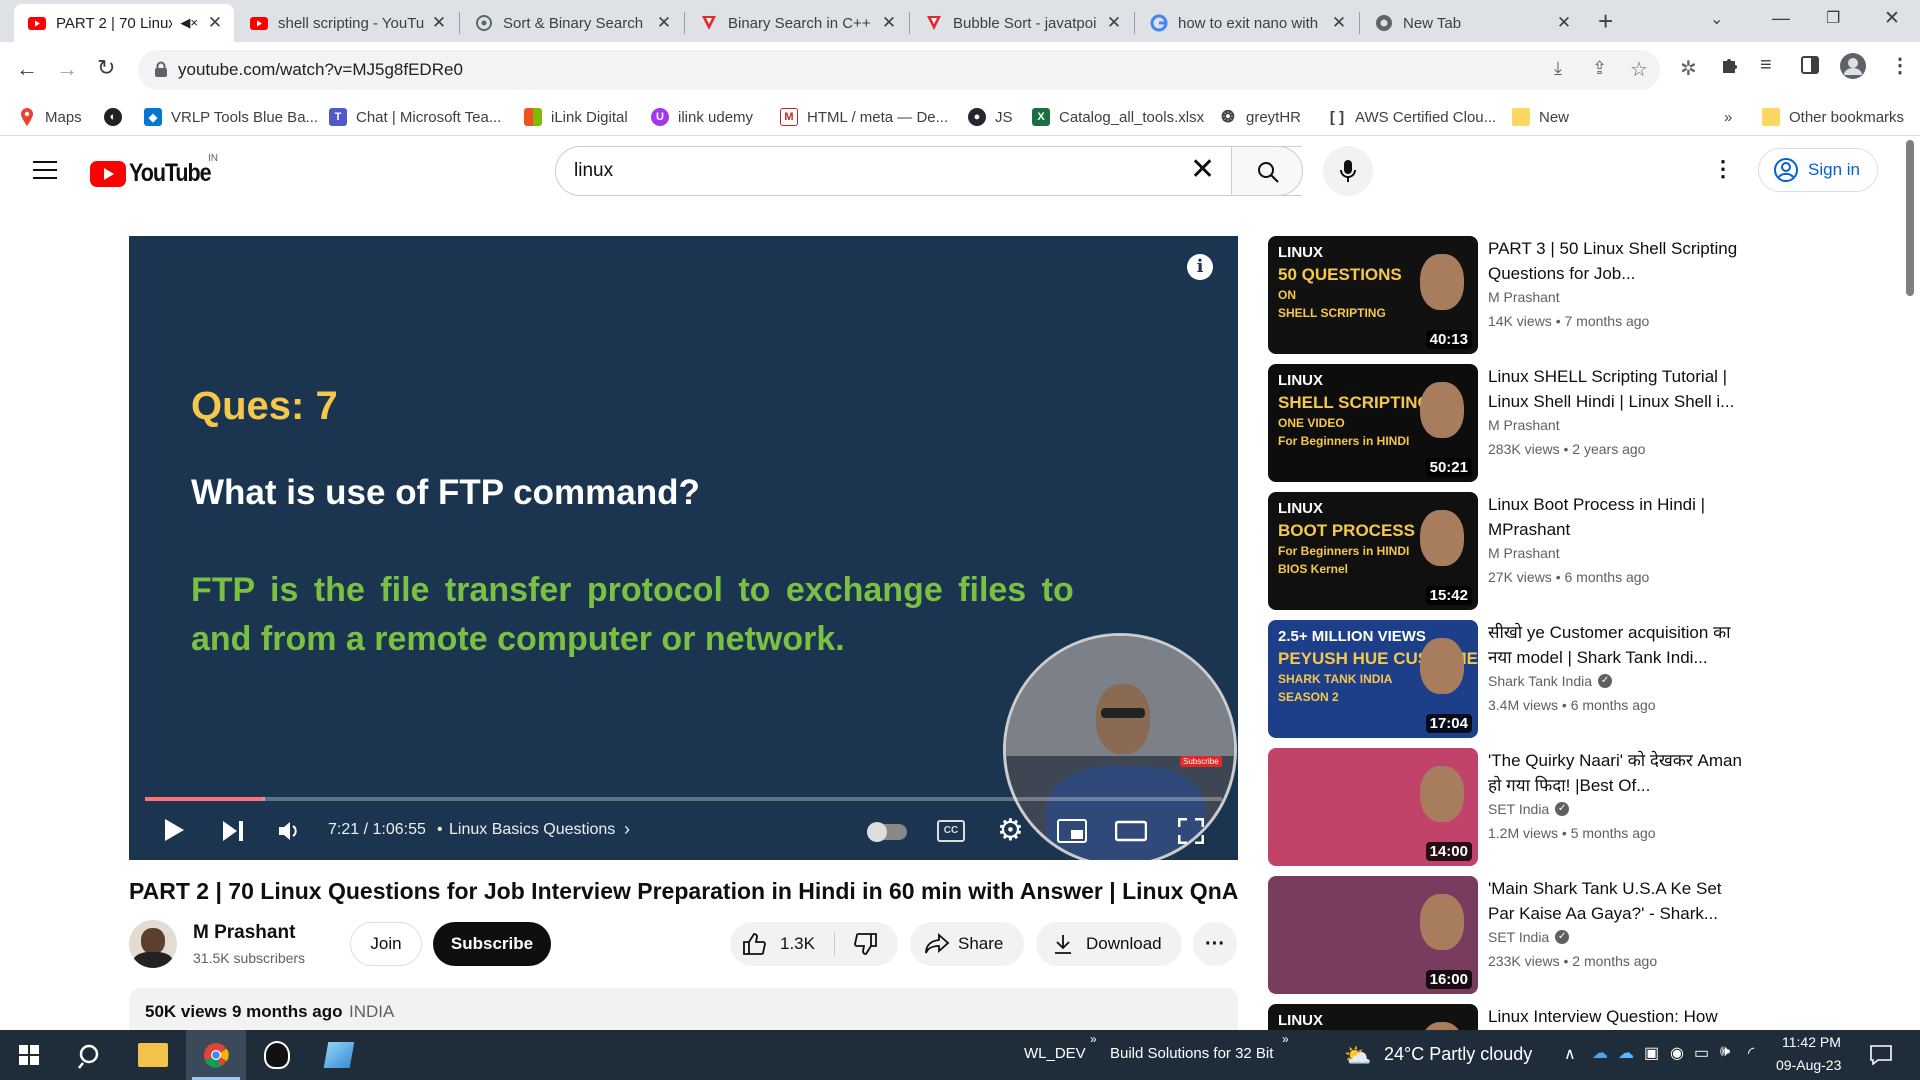 The image size is (1920, 1080). Describe the element at coordinates (371, 1012) in the screenshot. I see `video-location: INDIA` at that location.